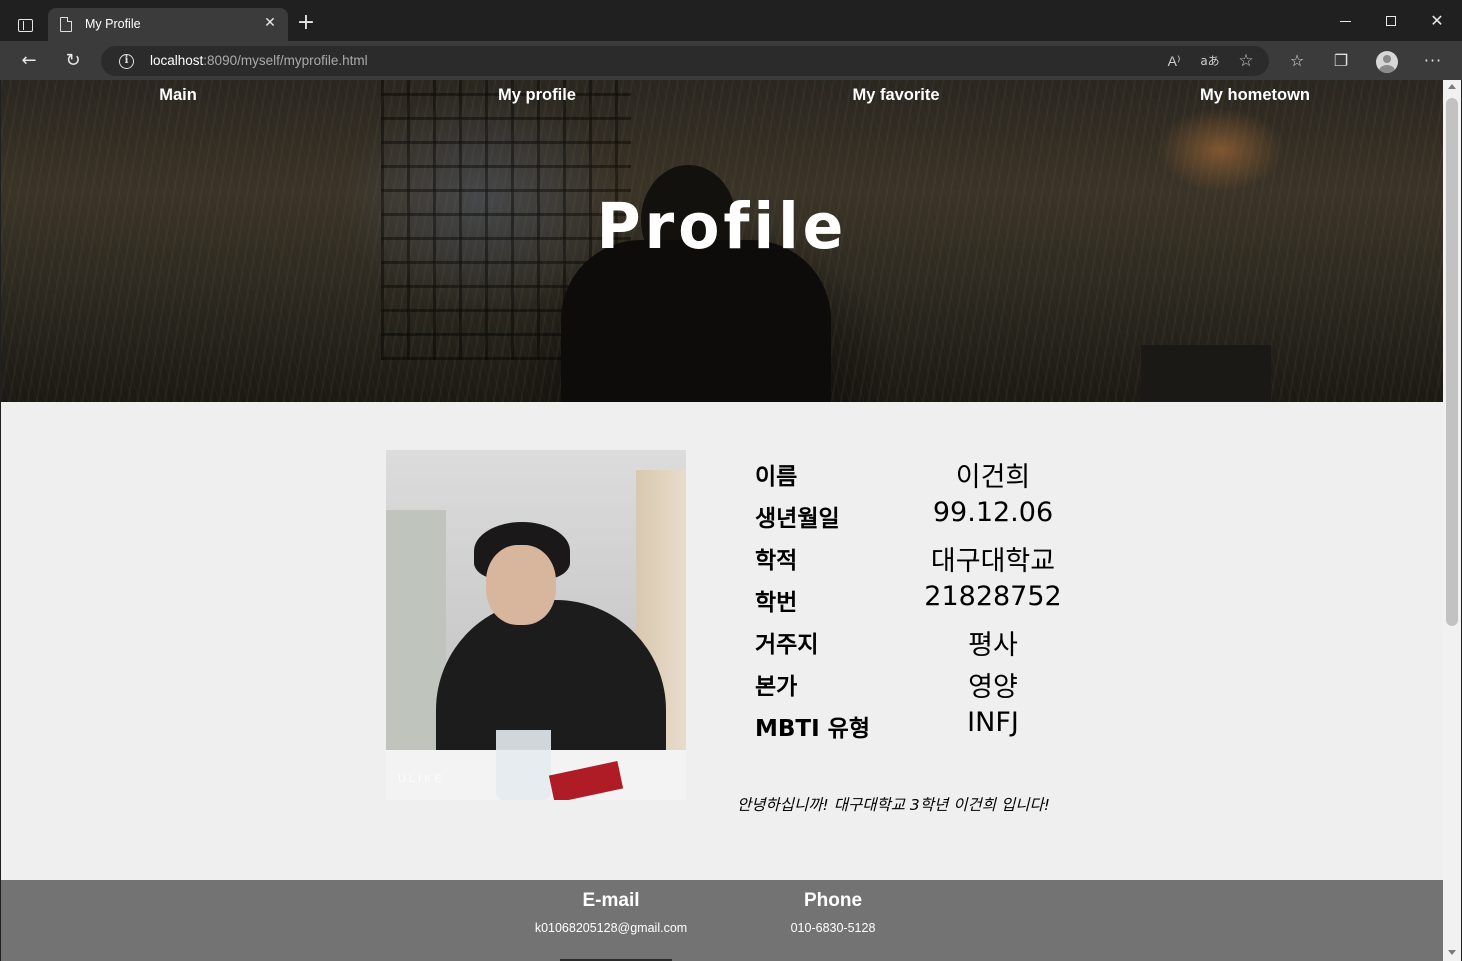 This screenshot has height=961, width=1462. What do you see at coordinates (1345, 21) in the screenshot?
I see `minimize-button` at bounding box center [1345, 21].